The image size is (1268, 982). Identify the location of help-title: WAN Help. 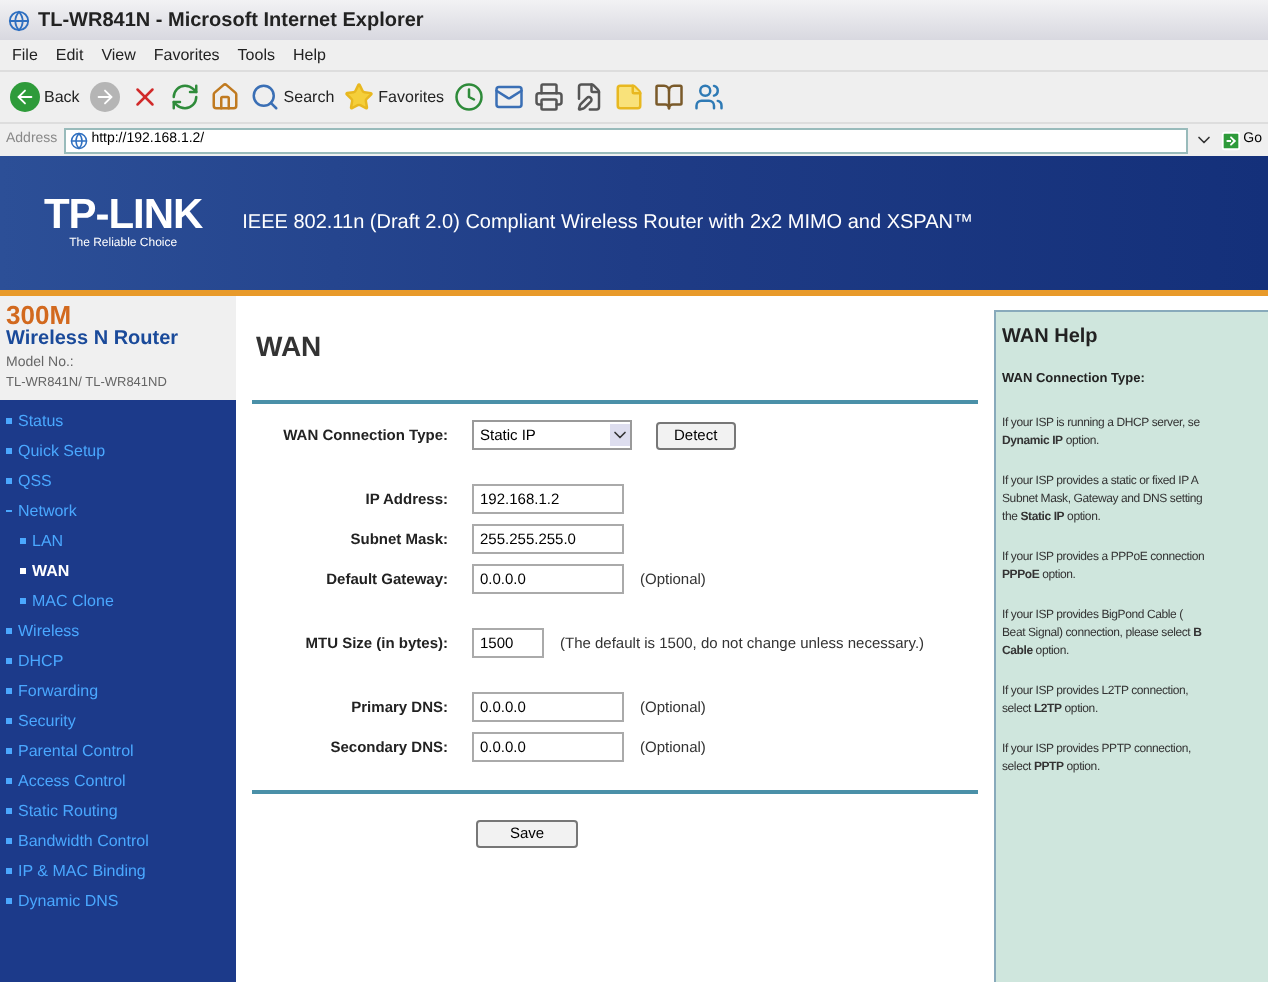
(1051, 338).